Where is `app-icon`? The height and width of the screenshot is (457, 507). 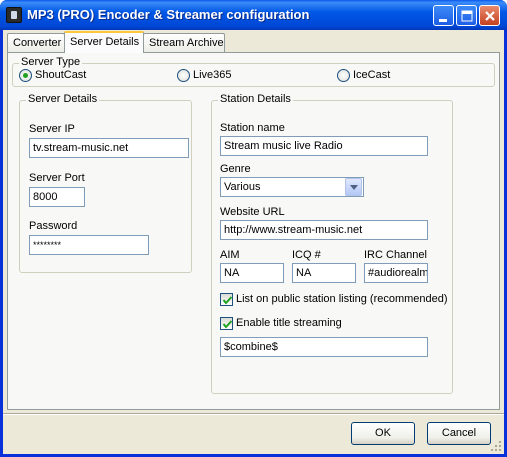
app-icon is located at coordinates (14, 15).